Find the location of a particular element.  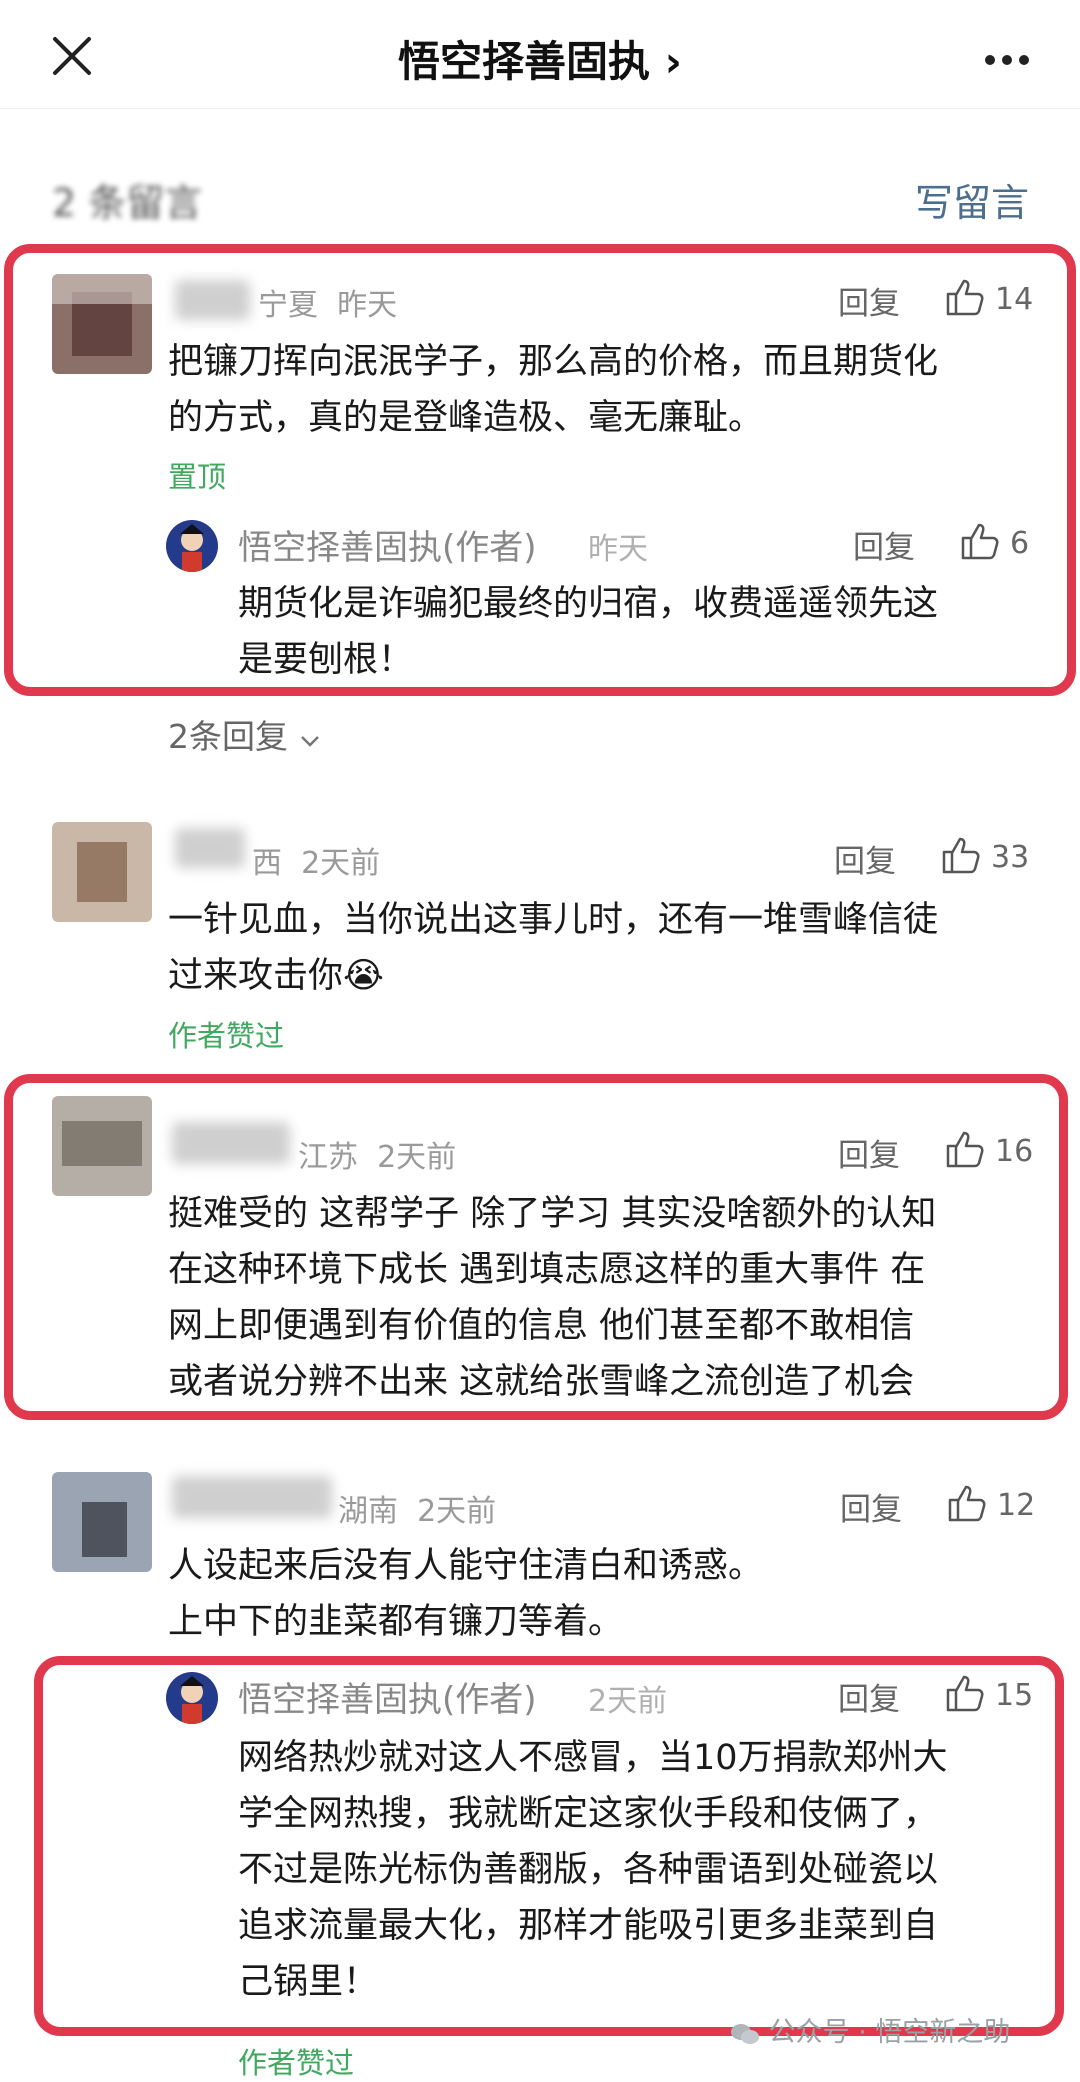

like-count: 12 is located at coordinates (1016, 1505).